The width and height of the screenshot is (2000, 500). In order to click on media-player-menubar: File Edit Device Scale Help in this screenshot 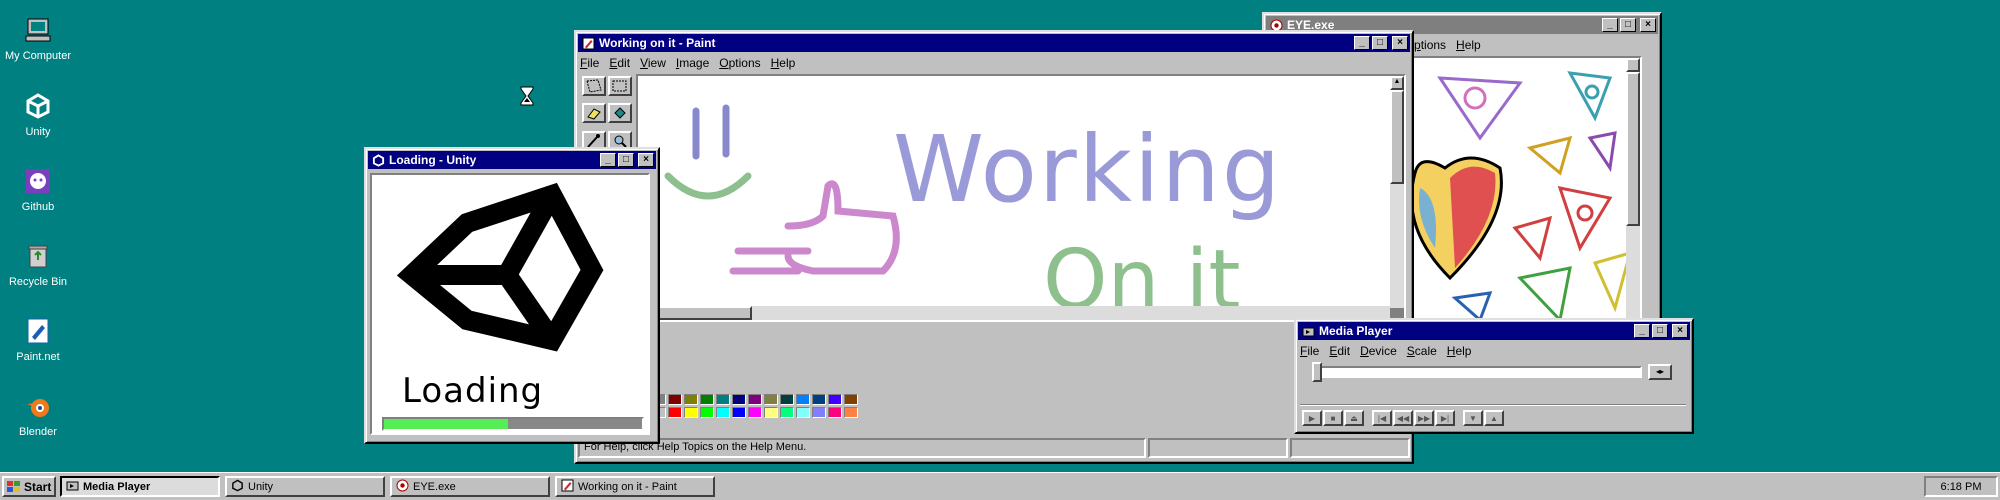, I will do `click(1494, 351)`.